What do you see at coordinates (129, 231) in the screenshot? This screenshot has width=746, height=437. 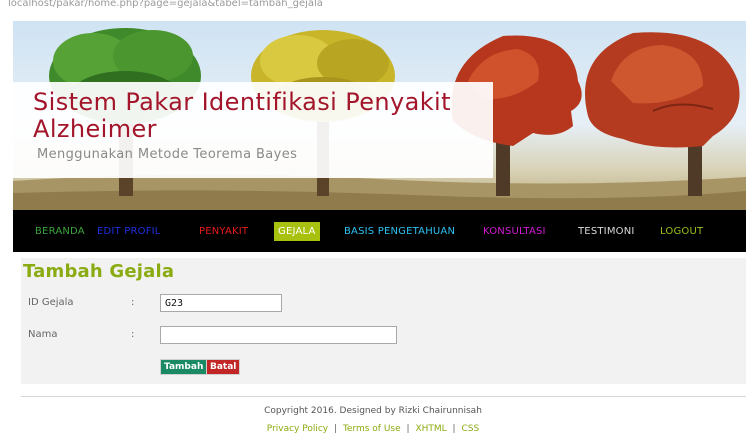 I see `nav-edit-profil: EDIT PROFIL` at bounding box center [129, 231].